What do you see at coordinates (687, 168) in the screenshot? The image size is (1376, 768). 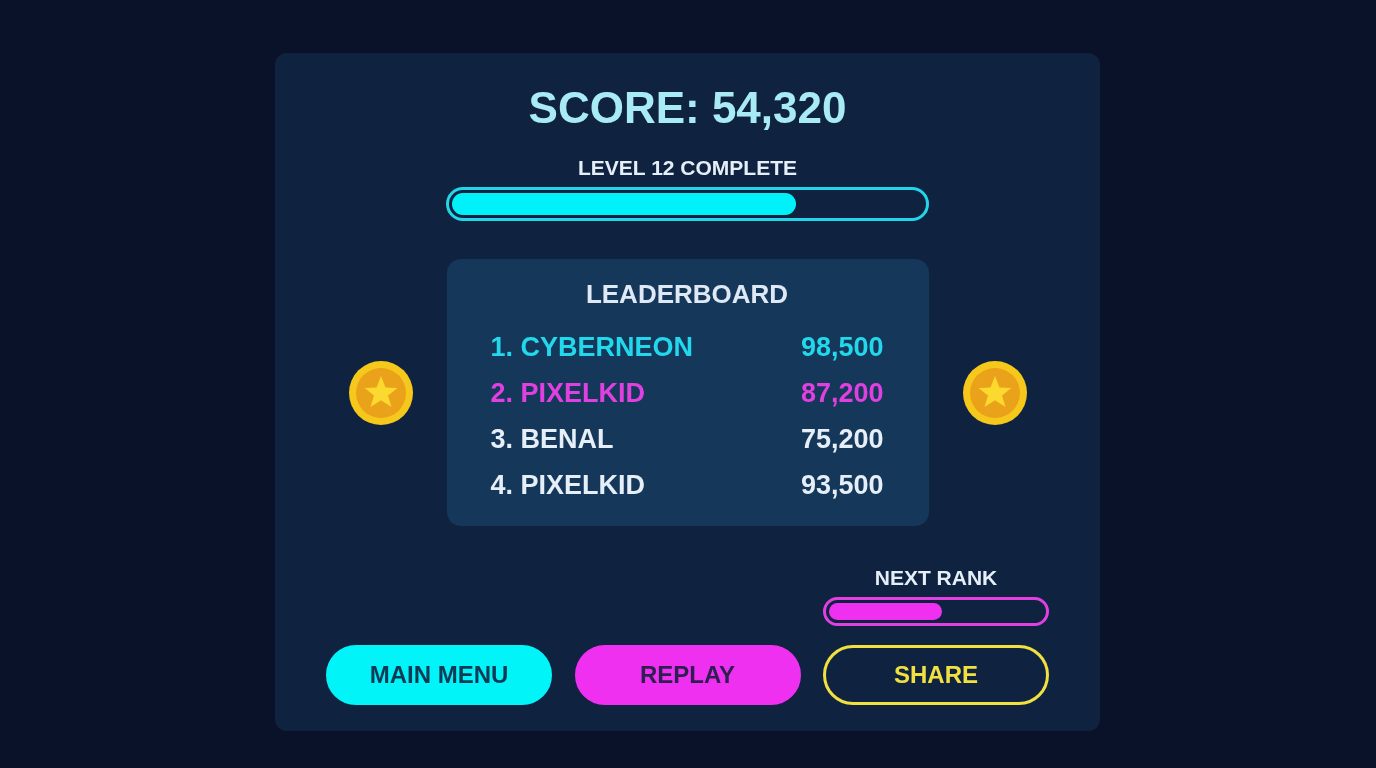 I see `level-label: LEVEL 12 COMPLETE` at bounding box center [687, 168].